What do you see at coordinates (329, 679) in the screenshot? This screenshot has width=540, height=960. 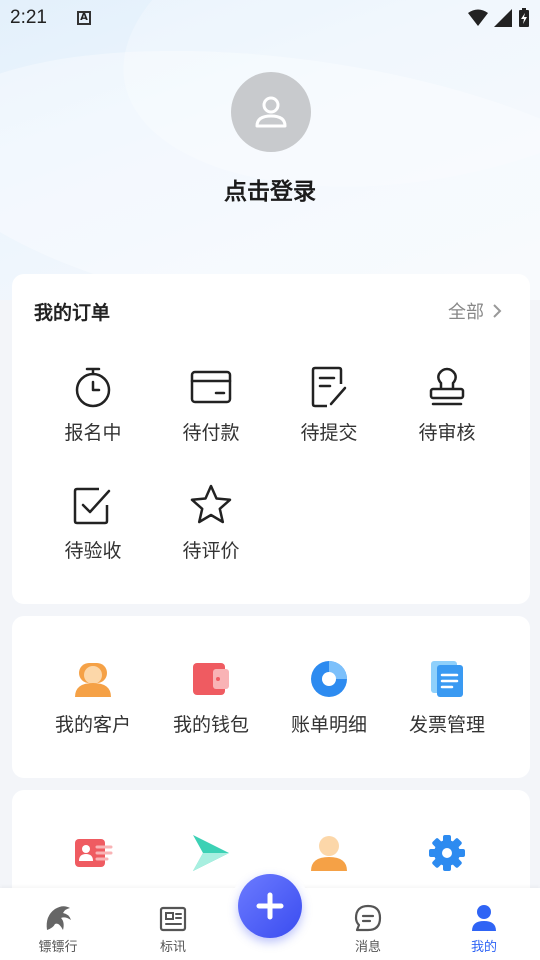 I see `pie-chart-icon` at bounding box center [329, 679].